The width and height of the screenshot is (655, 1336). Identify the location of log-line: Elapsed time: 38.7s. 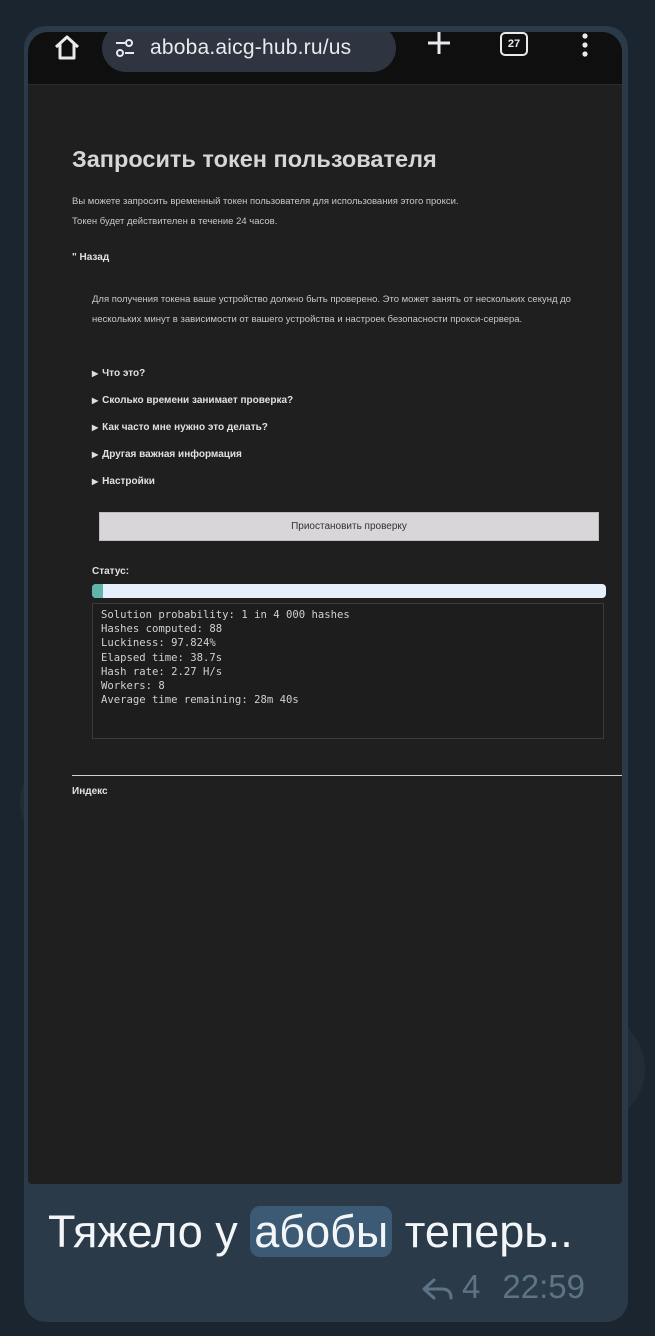
(162, 657).